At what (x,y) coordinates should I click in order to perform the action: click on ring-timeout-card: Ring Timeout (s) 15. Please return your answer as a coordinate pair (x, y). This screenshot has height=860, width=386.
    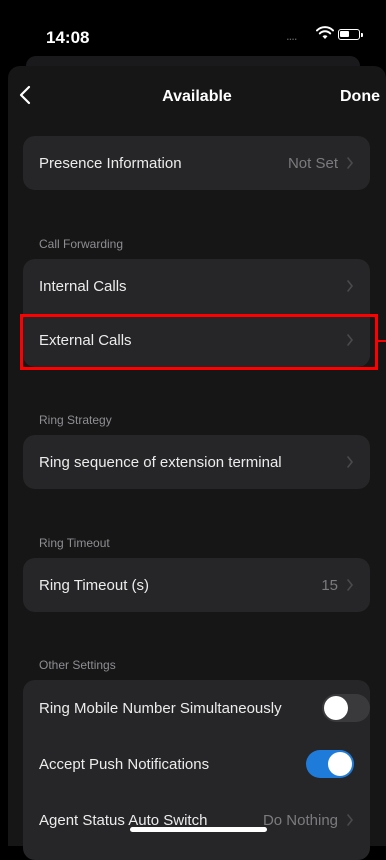
    Looking at the image, I should click on (196, 585).